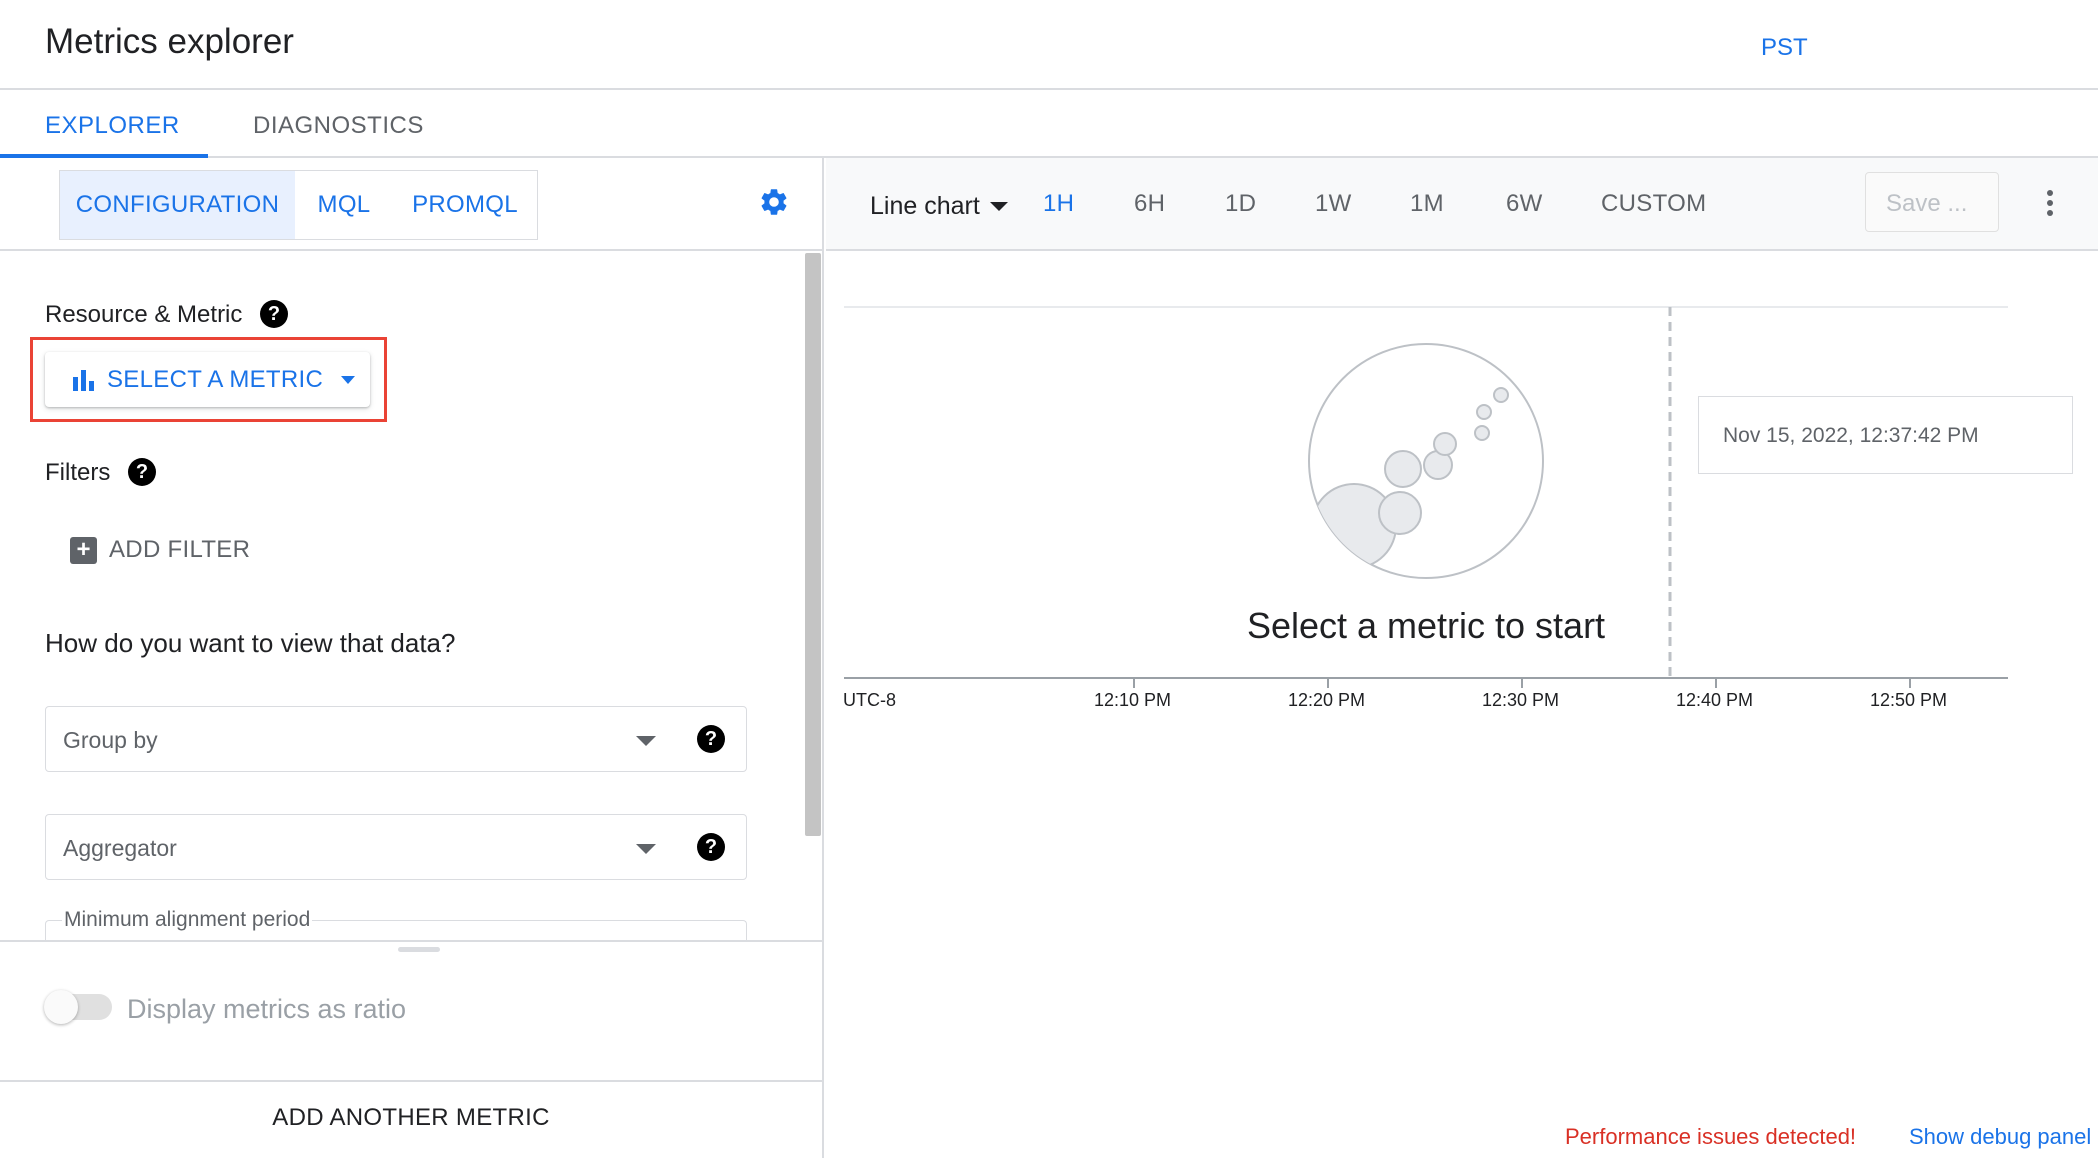  I want to click on panel-divider, so click(411, 941).